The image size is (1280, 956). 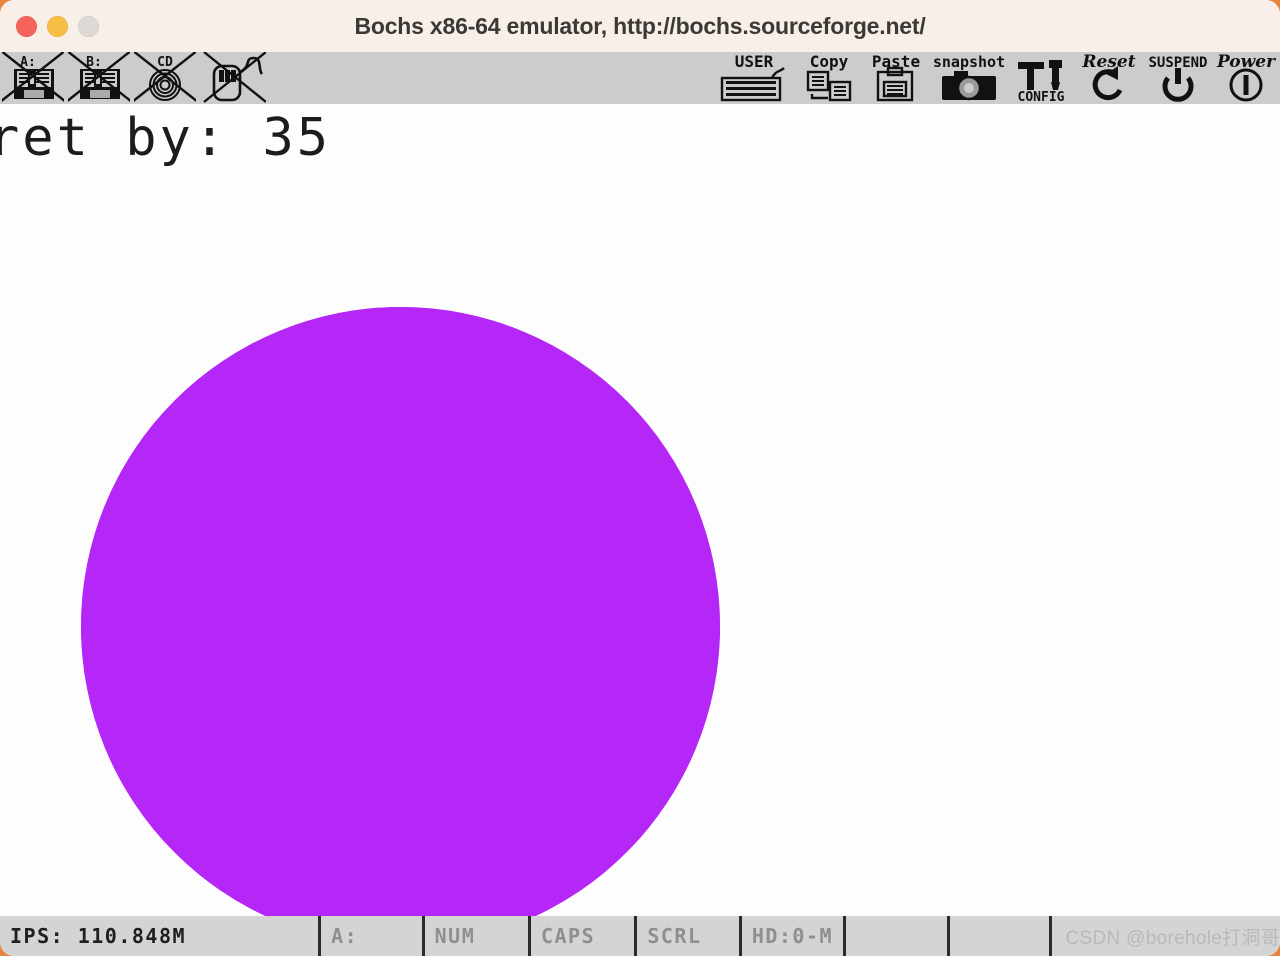 I want to click on tools-icon: CONFIG, so click(x=1041, y=78).